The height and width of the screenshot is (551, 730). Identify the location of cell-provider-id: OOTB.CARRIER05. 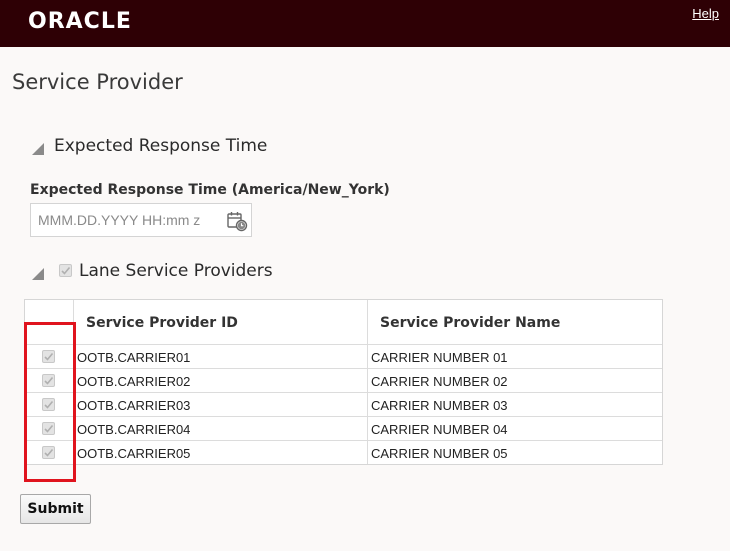
(134, 453).